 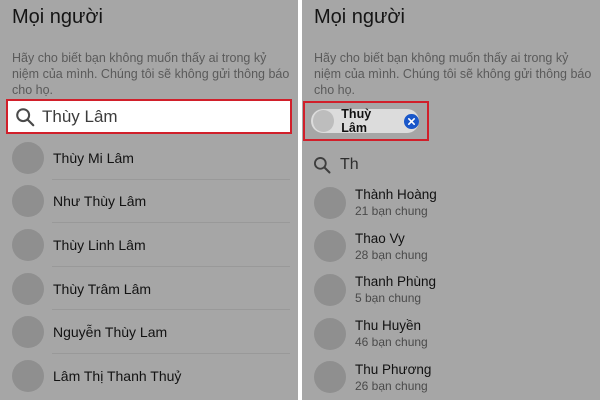 What do you see at coordinates (396, 195) in the screenshot?
I see `person-name: Thành Hoàng` at bounding box center [396, 195].